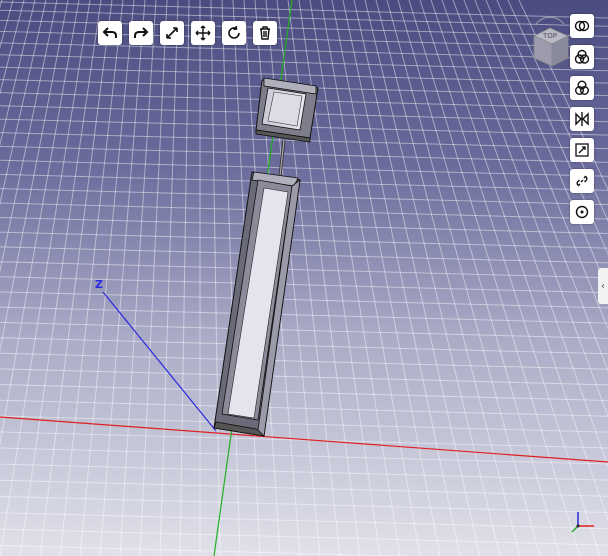 Image resolution: width=608 pixels, height=556 pixels. I want to click on z-axis-label: Z, so click(99, 284).